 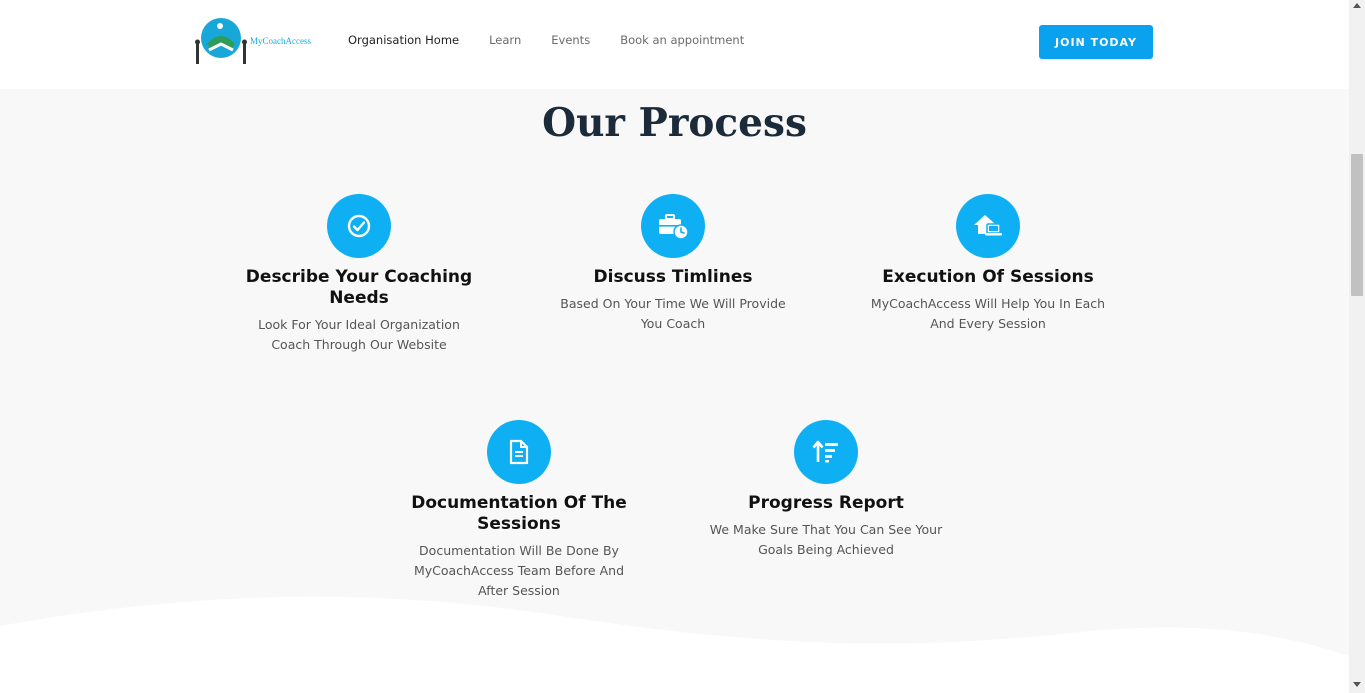 I want to click on sort-amount-up-icon, so click(x=825, y=451).